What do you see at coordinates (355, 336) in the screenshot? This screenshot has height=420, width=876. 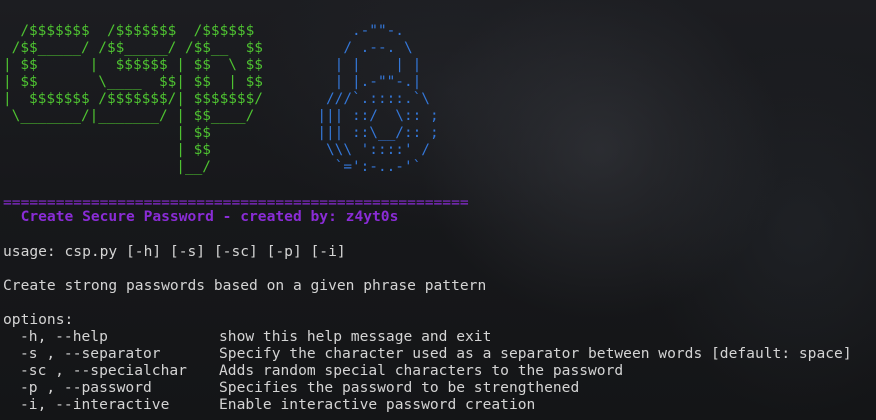 I see `option-desc-help: show this help message and exit` at bounding box center [355, 336].